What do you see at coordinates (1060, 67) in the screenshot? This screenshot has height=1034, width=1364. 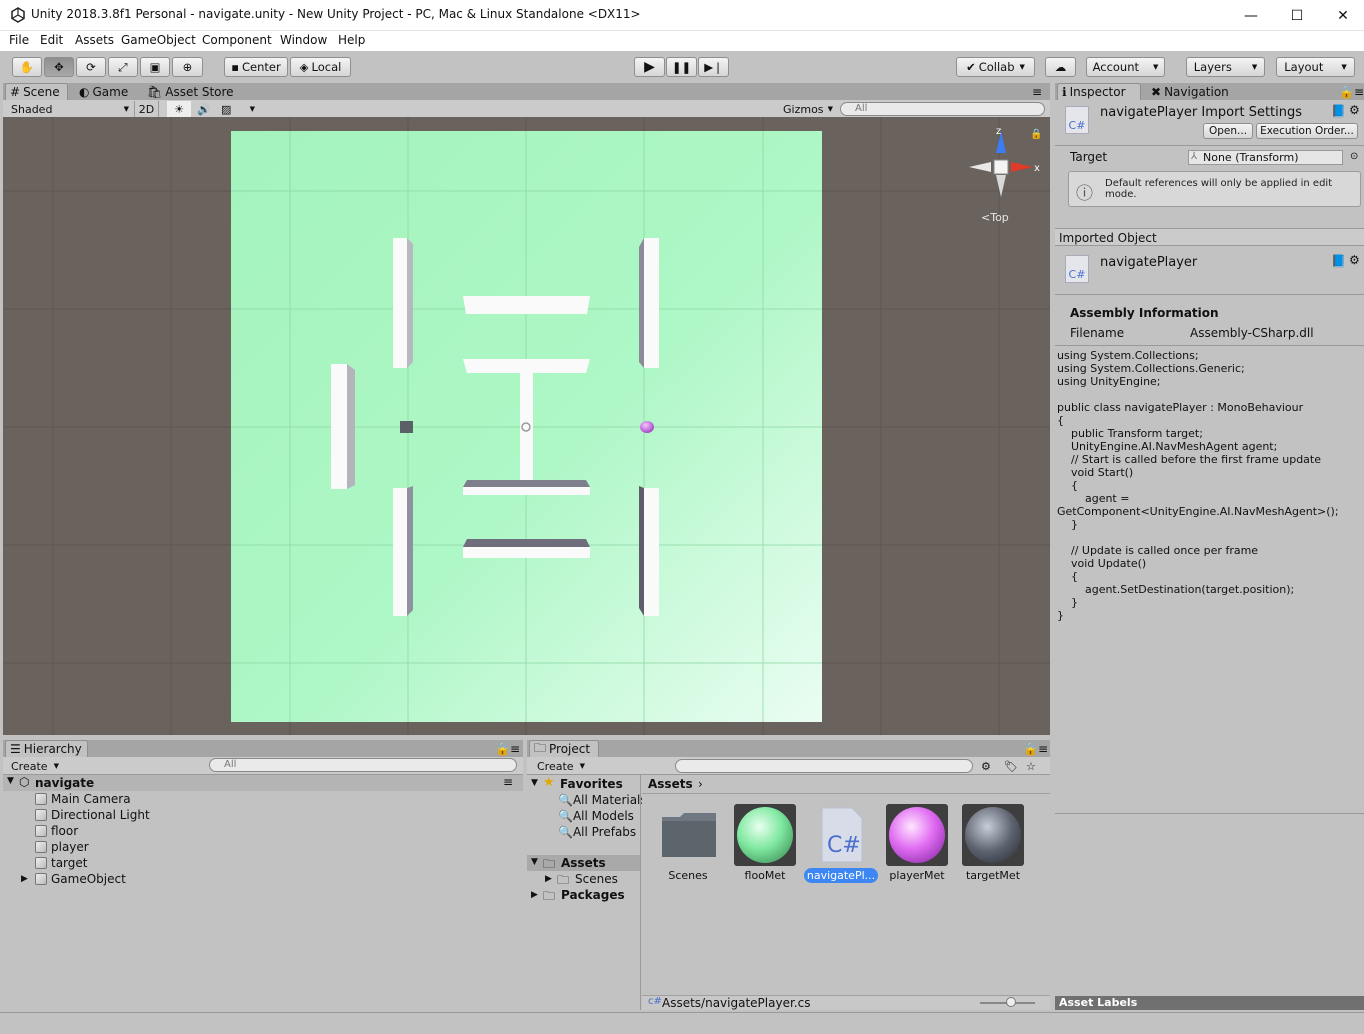 I see `cloud-button: ☁` at bounding box center [1060, 67].